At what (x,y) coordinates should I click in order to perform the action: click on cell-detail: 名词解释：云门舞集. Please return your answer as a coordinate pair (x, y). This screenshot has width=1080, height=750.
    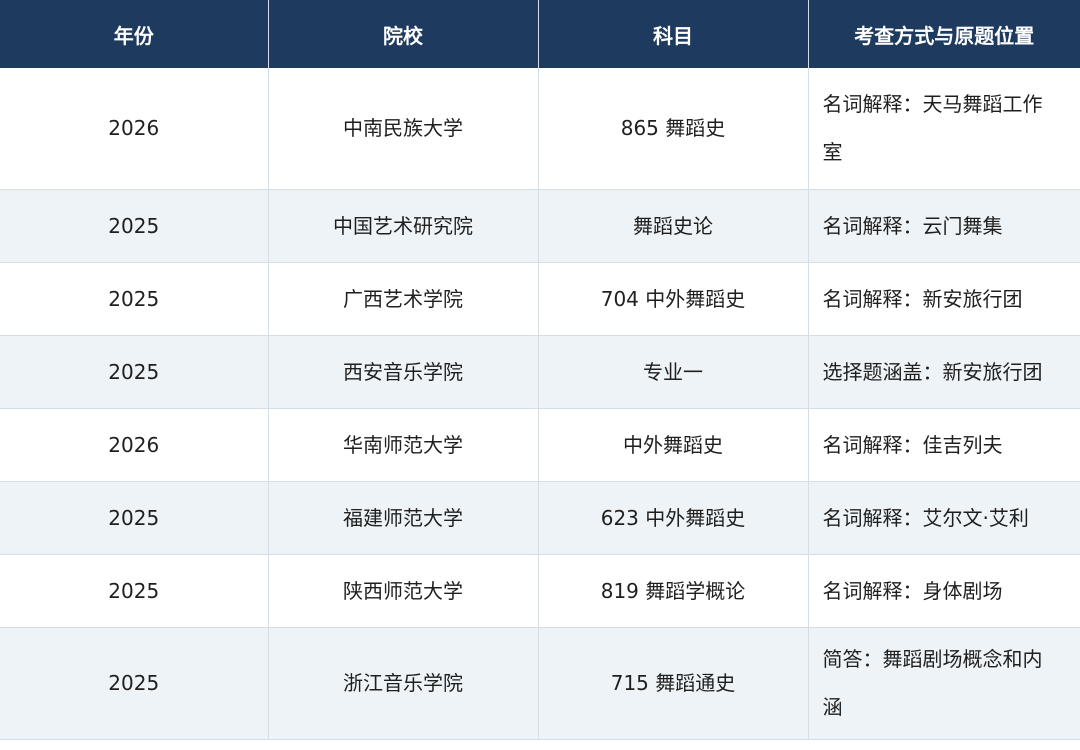
    Looking at the image, I should click on (944, 226).